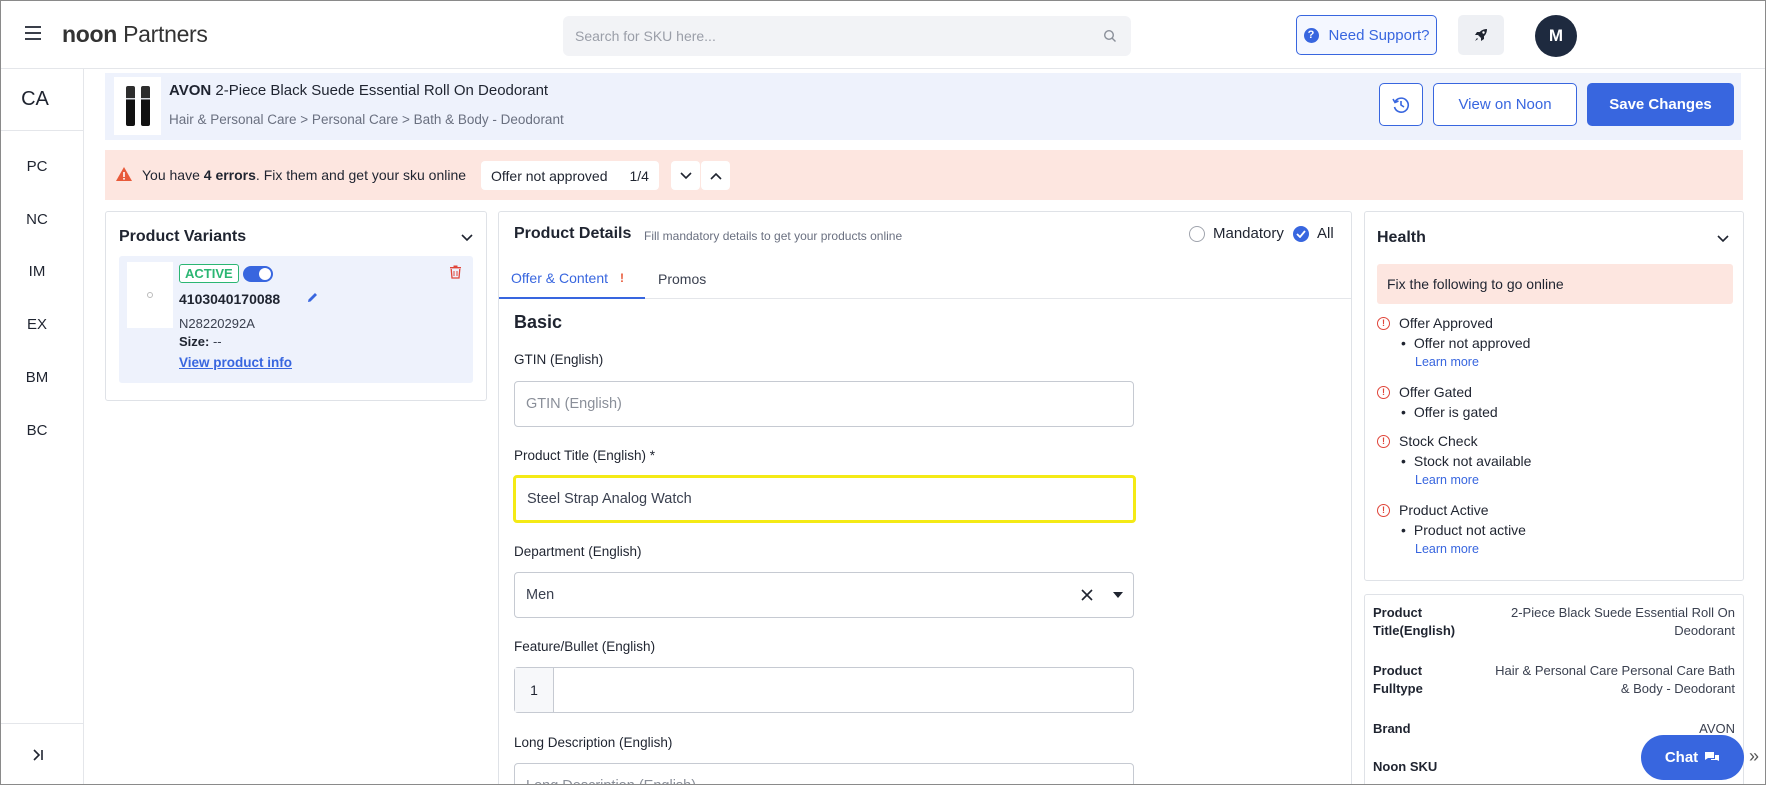  I want to click on top-bar: noon Partners ? Need Support? M, so click(883, 35).